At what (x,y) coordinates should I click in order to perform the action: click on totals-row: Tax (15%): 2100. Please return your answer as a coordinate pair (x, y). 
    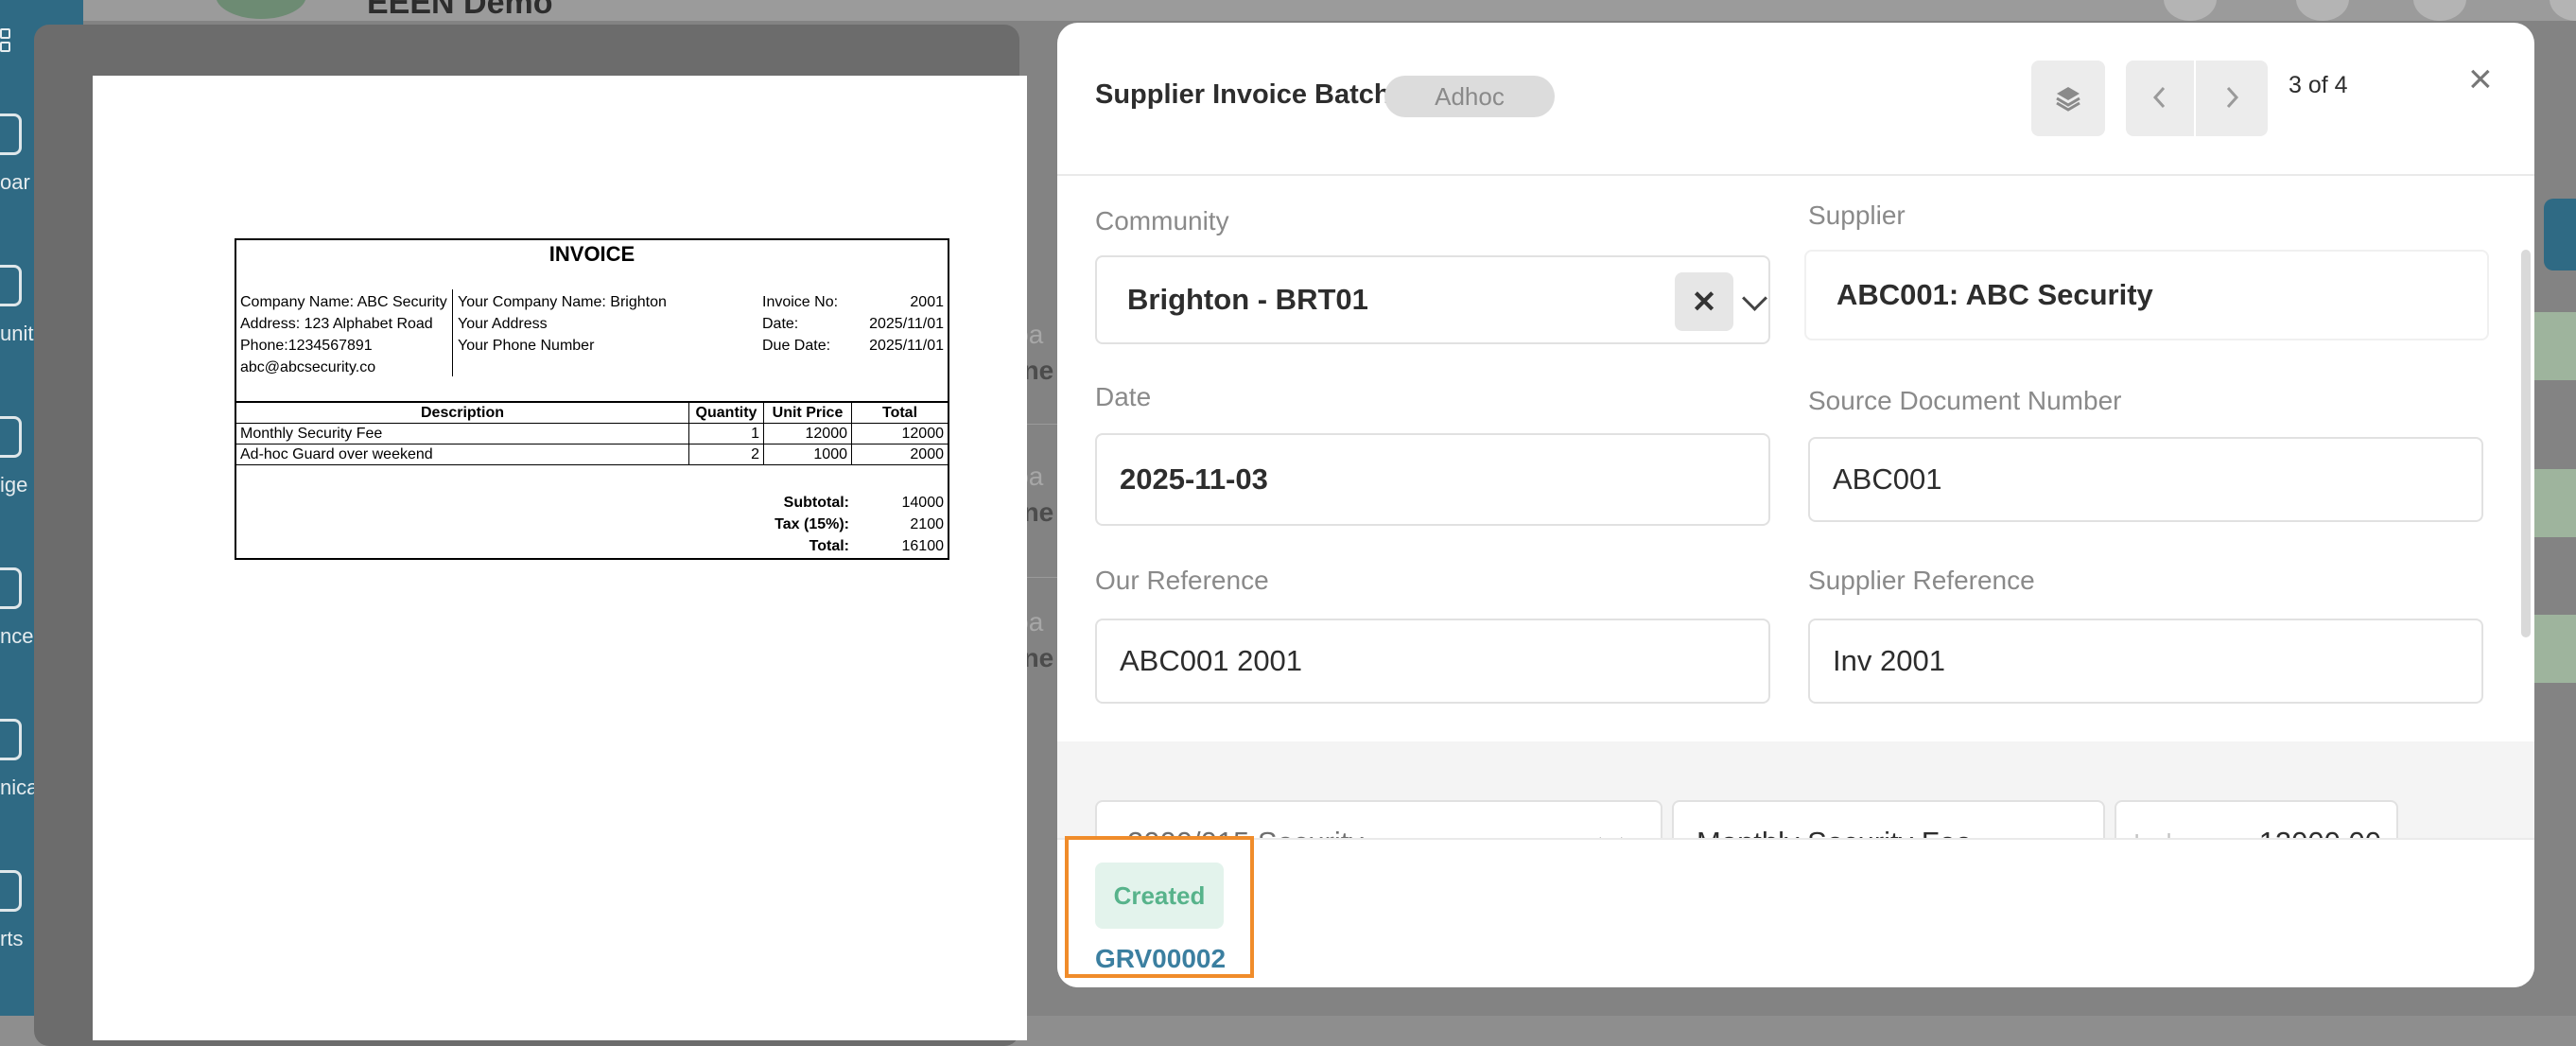
    Looking at the image, I should click on (840, 524).